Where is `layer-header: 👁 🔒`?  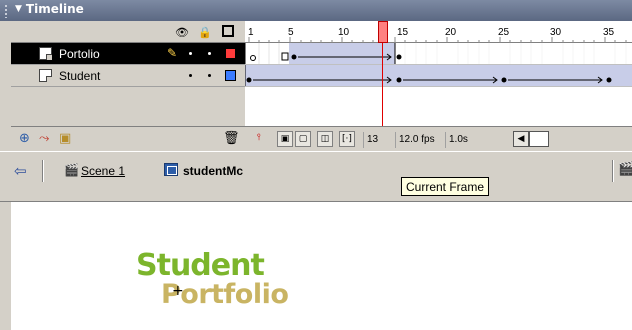 layer-header: 👁 🔒 is located at coordinates (128, 32).